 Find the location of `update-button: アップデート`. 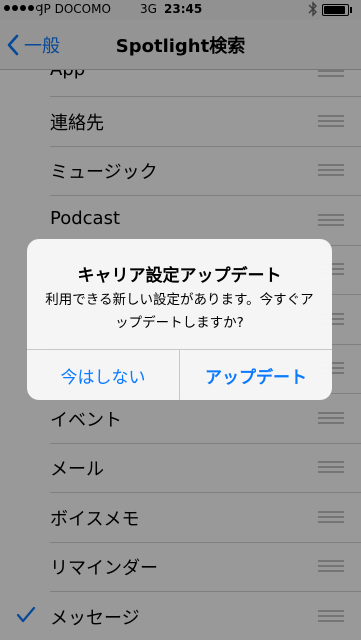

update-button: アップデート is located at coordinates (256, 375).